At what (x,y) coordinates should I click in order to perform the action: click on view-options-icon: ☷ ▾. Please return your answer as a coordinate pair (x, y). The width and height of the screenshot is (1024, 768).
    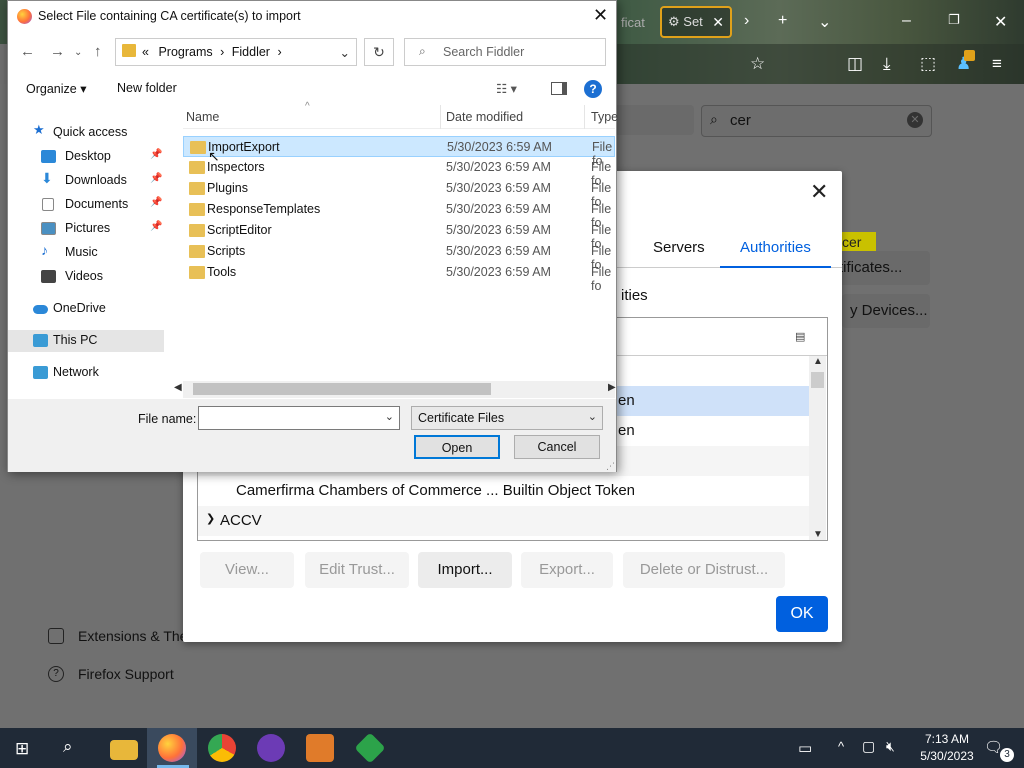
    Looking at the image, I should click on (506, 88).